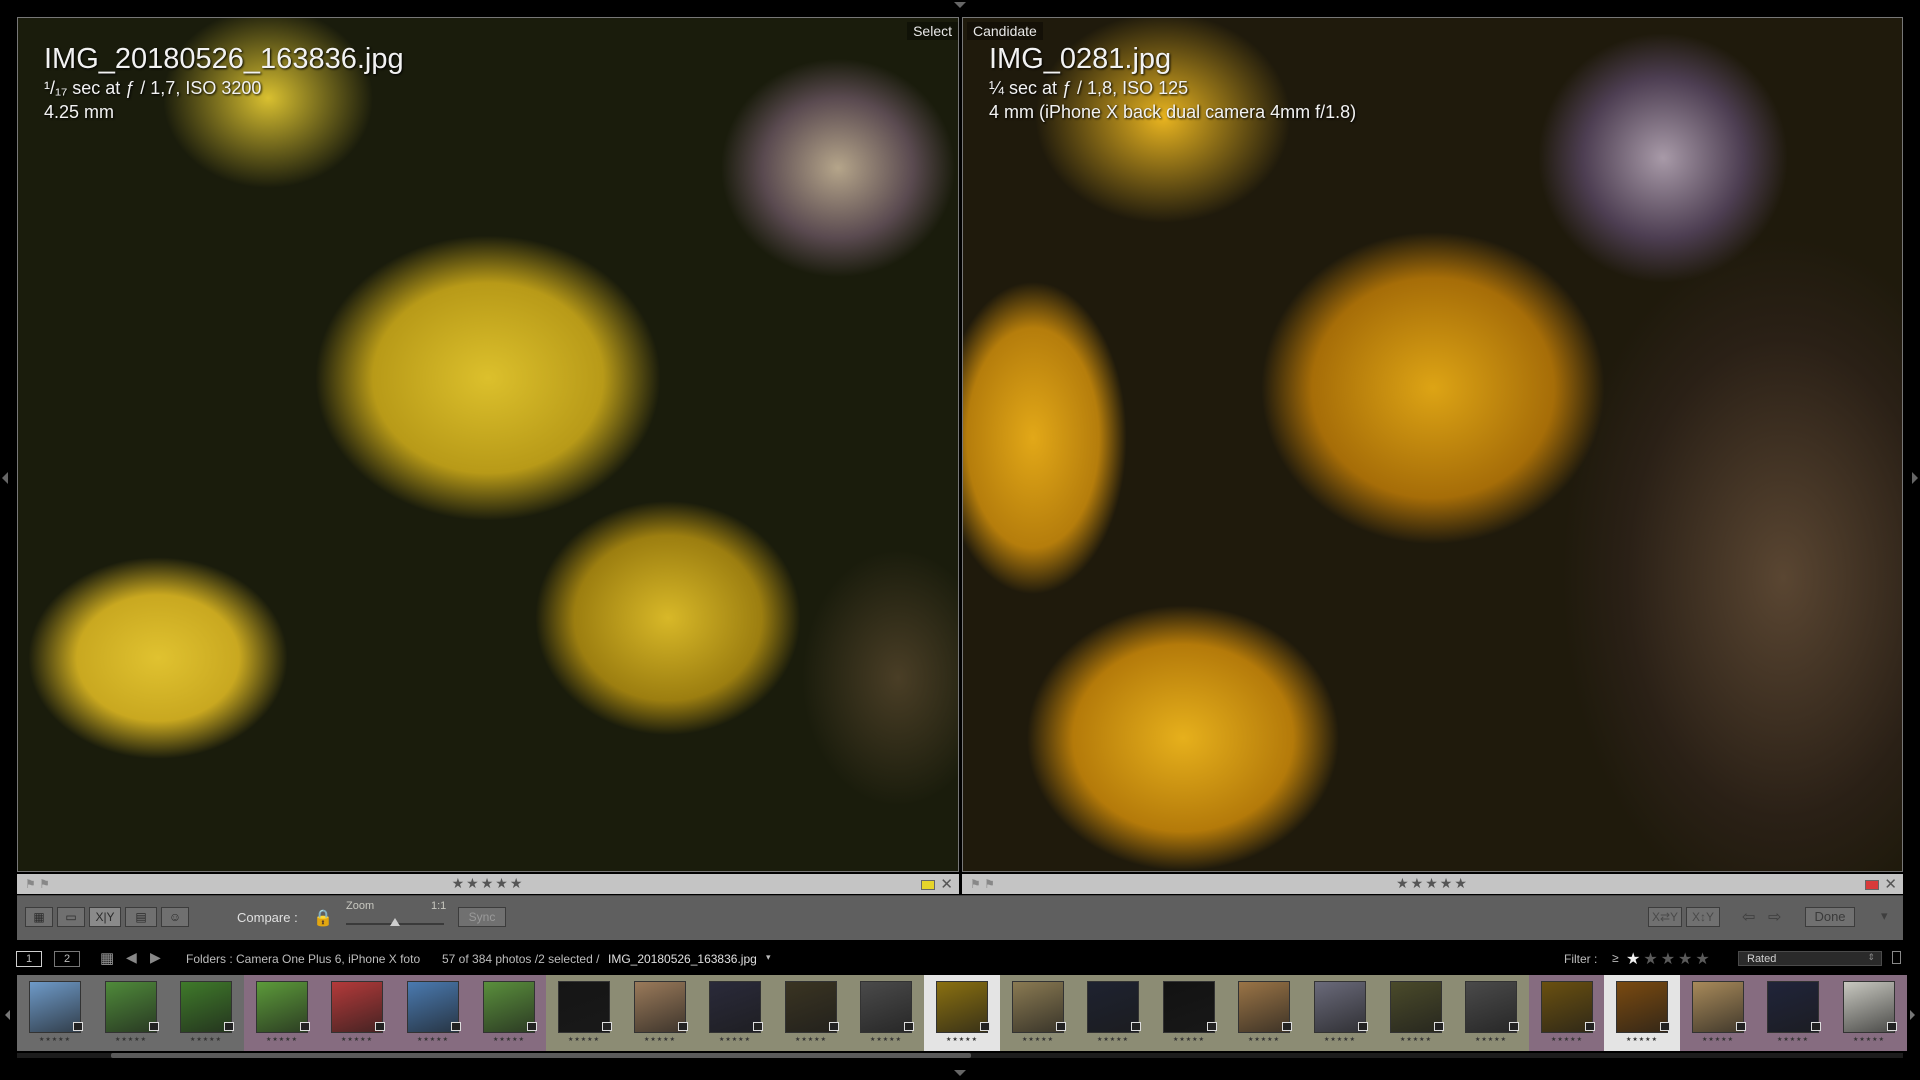 Image resolution: width=1920 pixels, height=1080 pixels. What do you see at coordinates (107, 958) in the screenshot?
I see `grid-icon: ▦` at bounding box center [107, 958].